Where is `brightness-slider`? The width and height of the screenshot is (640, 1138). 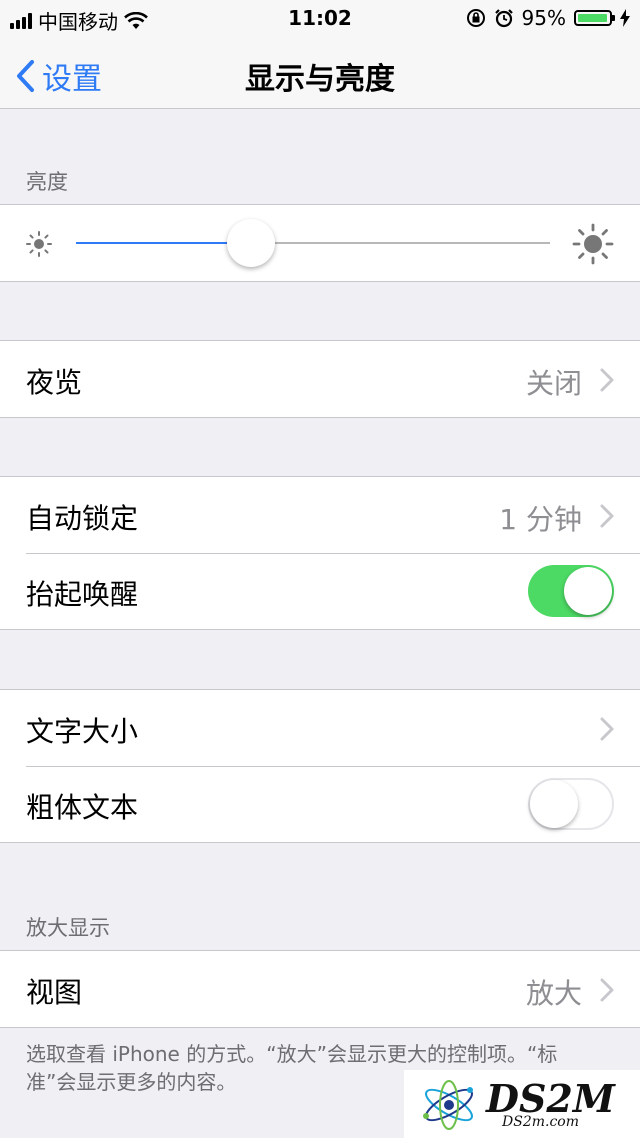 brightness-slider is located at coordinates (320, 243).